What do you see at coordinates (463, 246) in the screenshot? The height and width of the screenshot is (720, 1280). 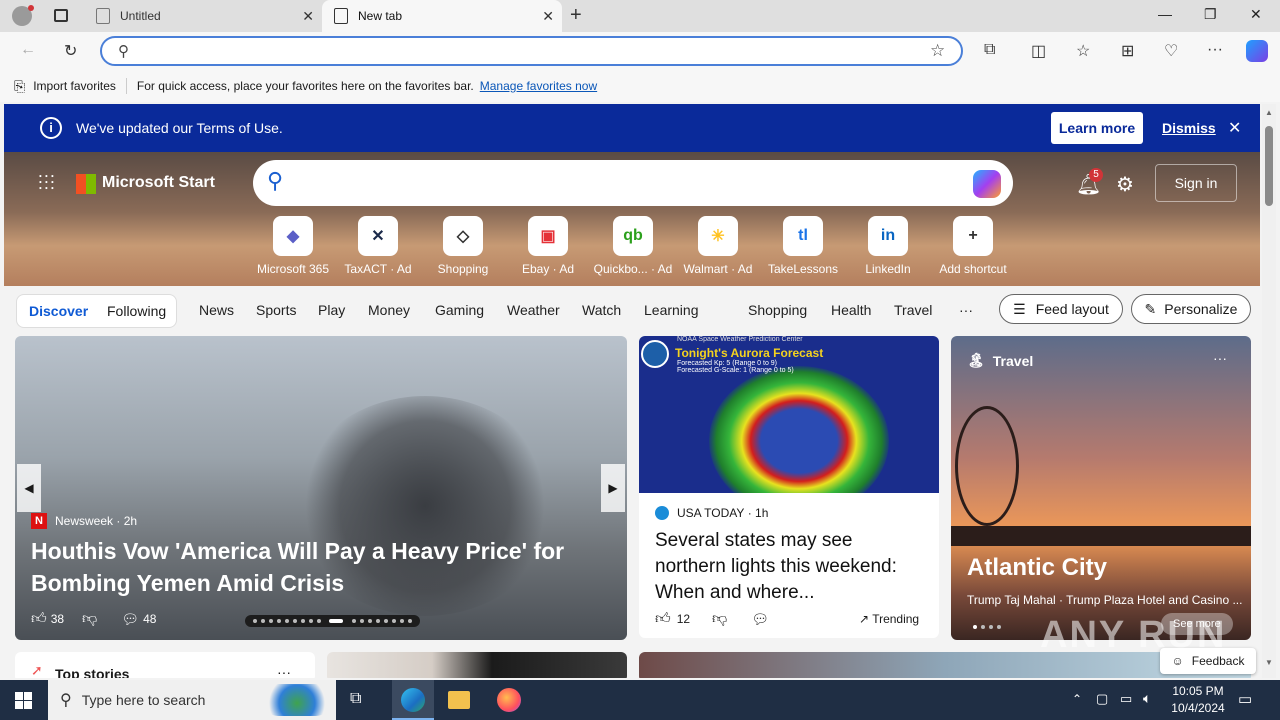 I see `shortcut-tag: ◇ Shopping` at bounding box center [463, 246].